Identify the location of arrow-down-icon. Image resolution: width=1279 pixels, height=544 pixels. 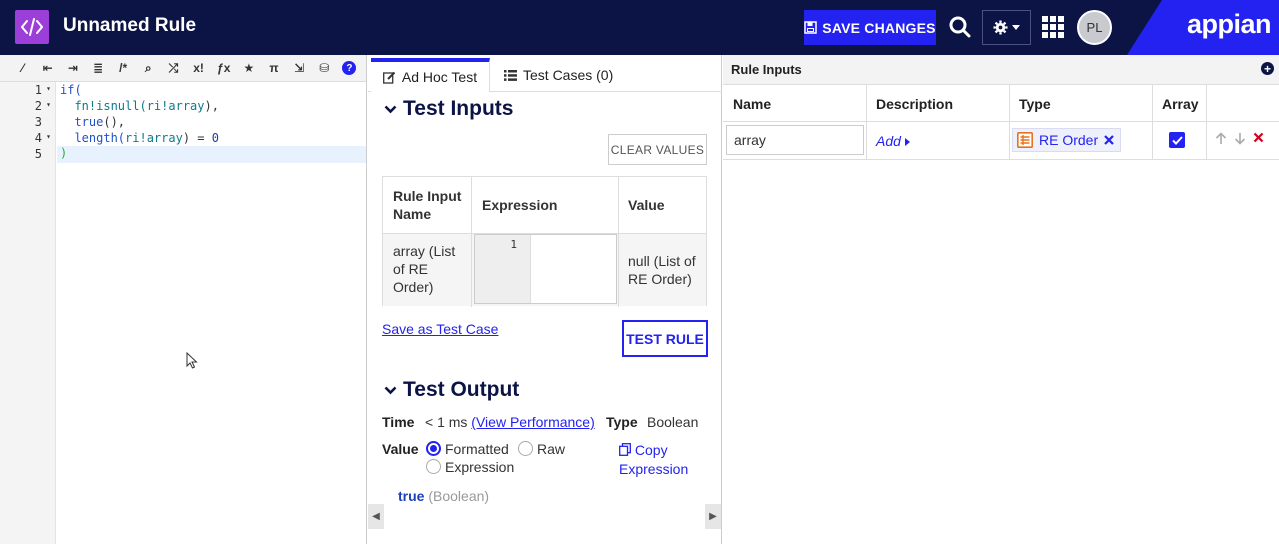
(1240, 138).